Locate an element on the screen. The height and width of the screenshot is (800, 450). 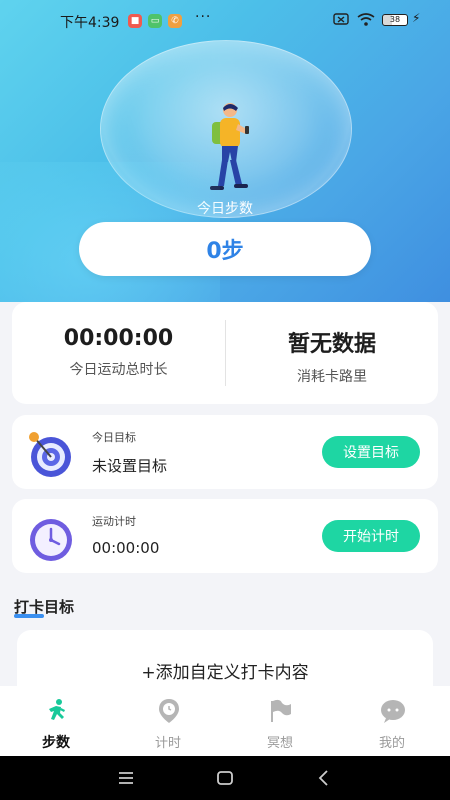
flag-icon is located at coordinates (281, 710).